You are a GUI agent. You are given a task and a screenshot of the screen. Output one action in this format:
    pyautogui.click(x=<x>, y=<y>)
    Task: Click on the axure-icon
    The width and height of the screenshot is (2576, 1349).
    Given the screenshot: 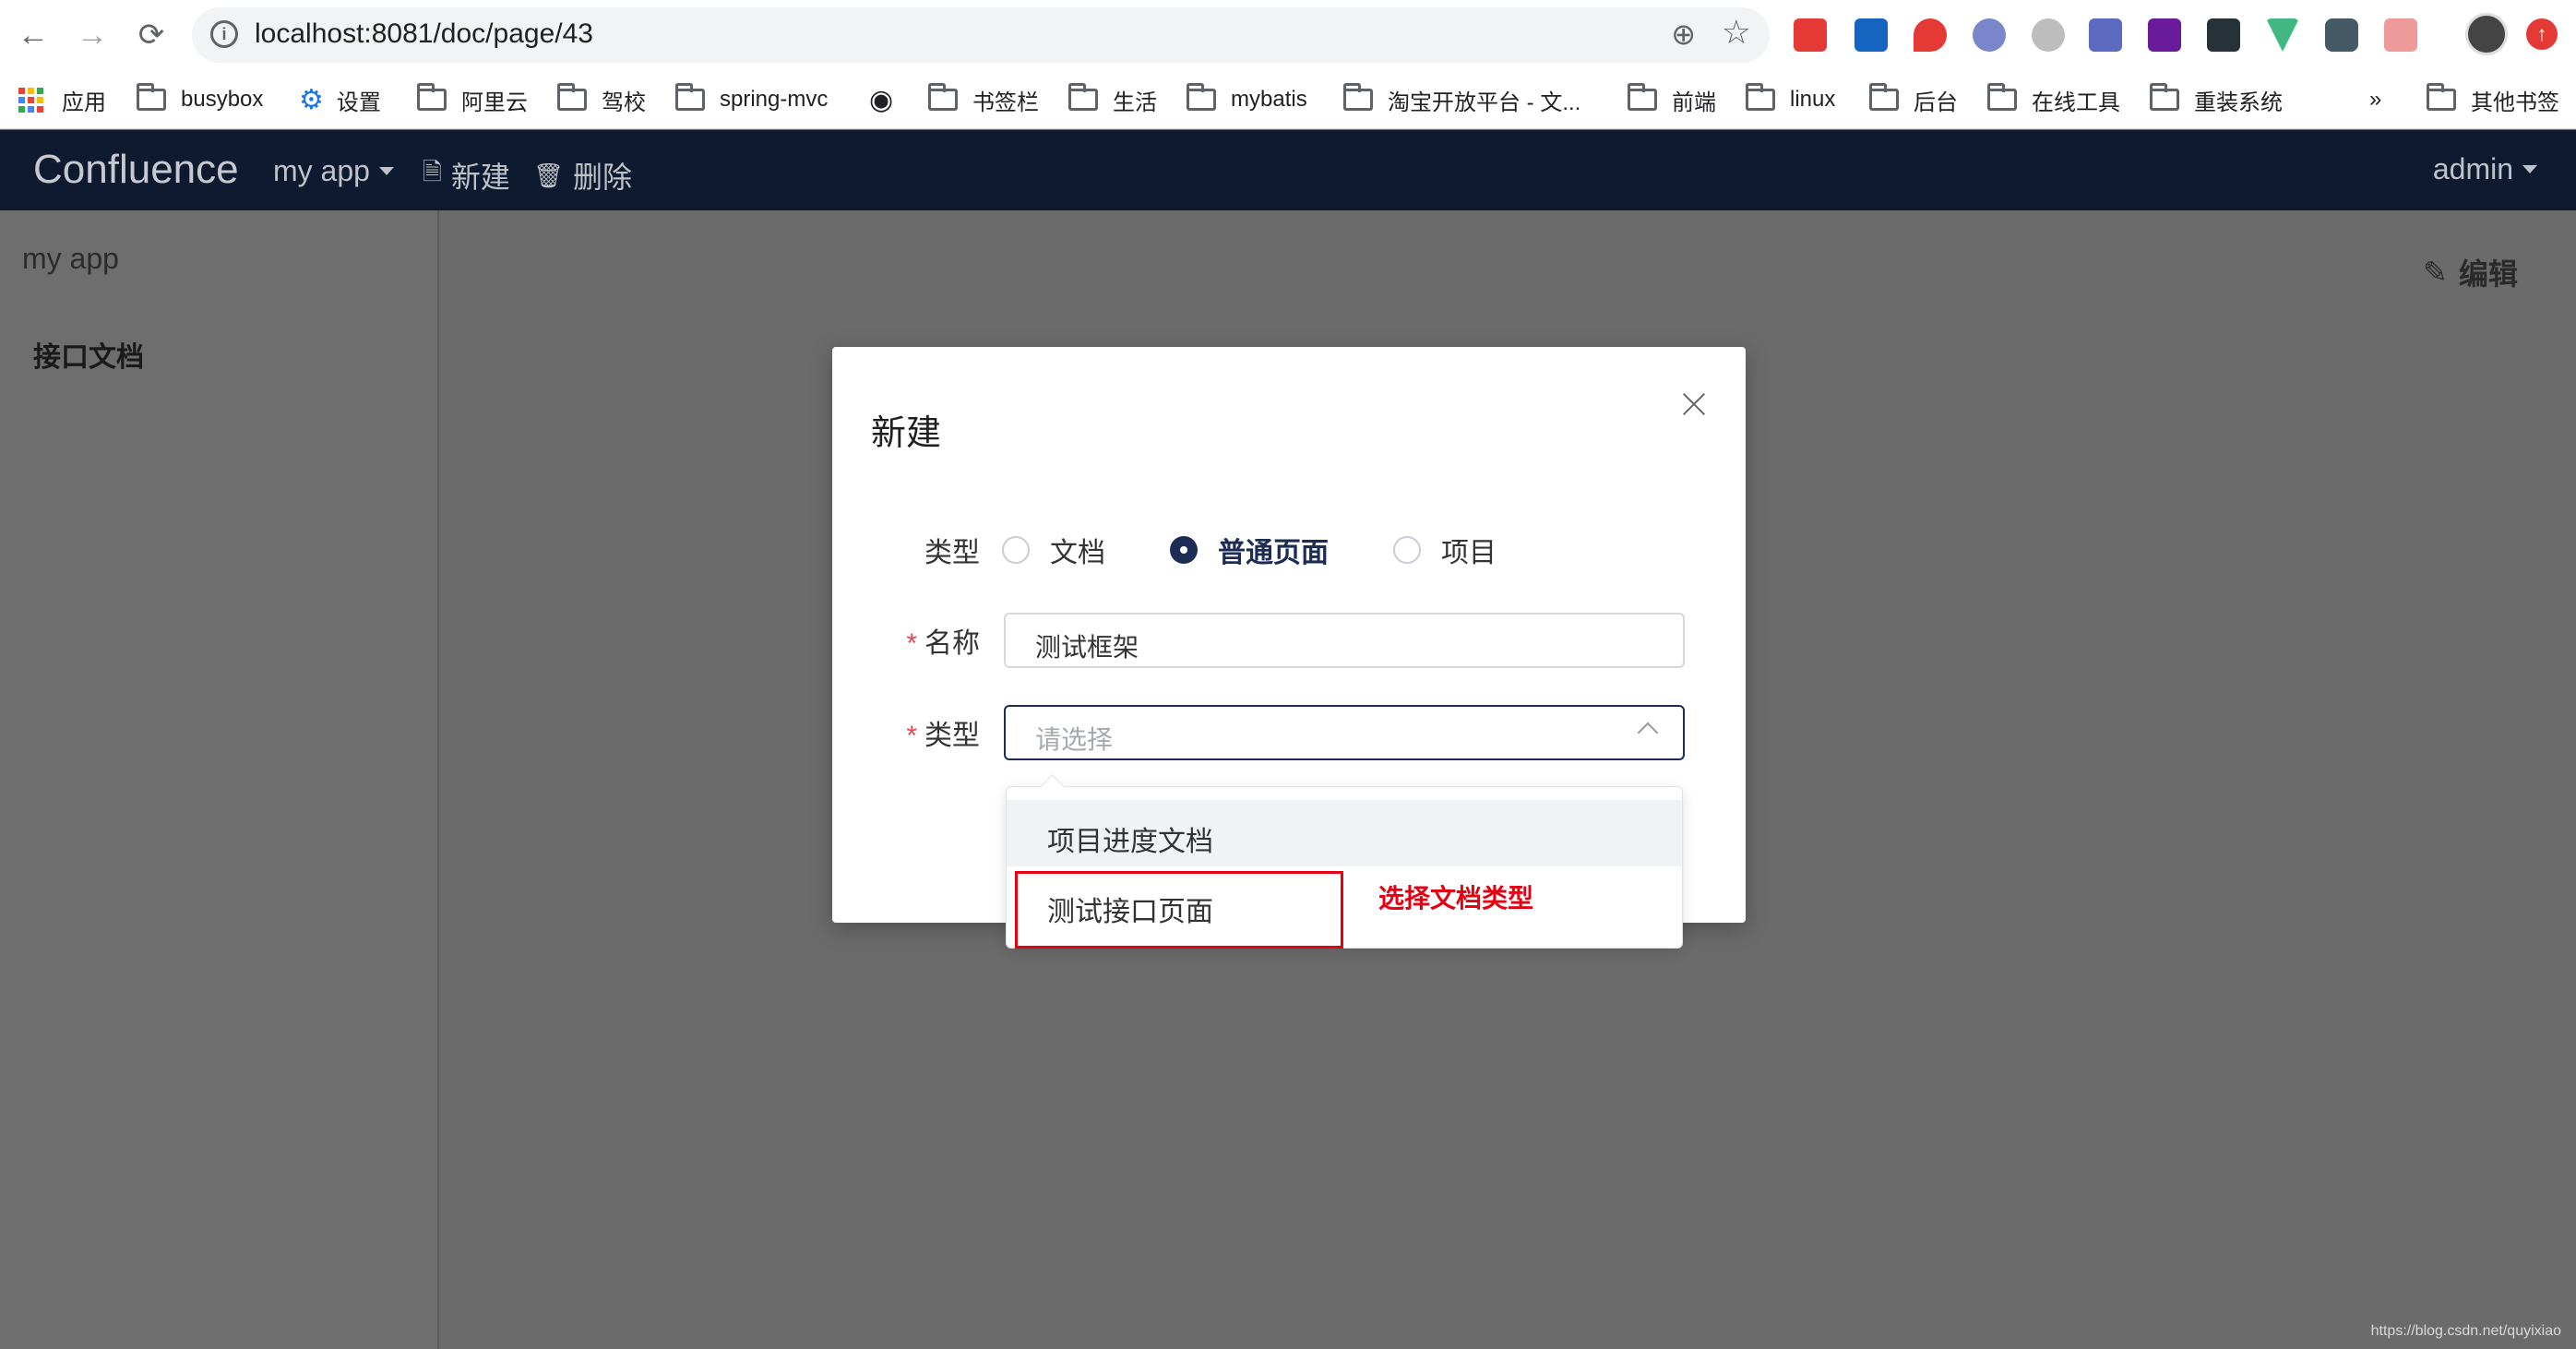 What is the action you would take?
    pyautogui.click(x=2164, y=35)
    